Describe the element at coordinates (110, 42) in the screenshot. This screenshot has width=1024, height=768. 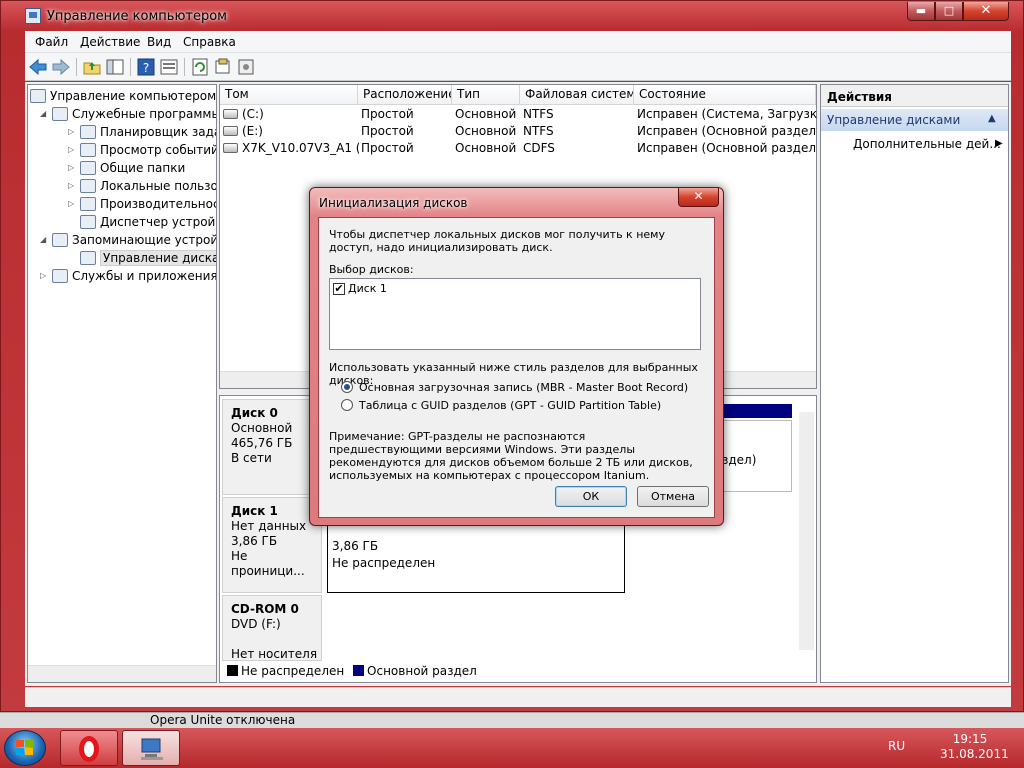
I see `menu-action: Действие` at that location.